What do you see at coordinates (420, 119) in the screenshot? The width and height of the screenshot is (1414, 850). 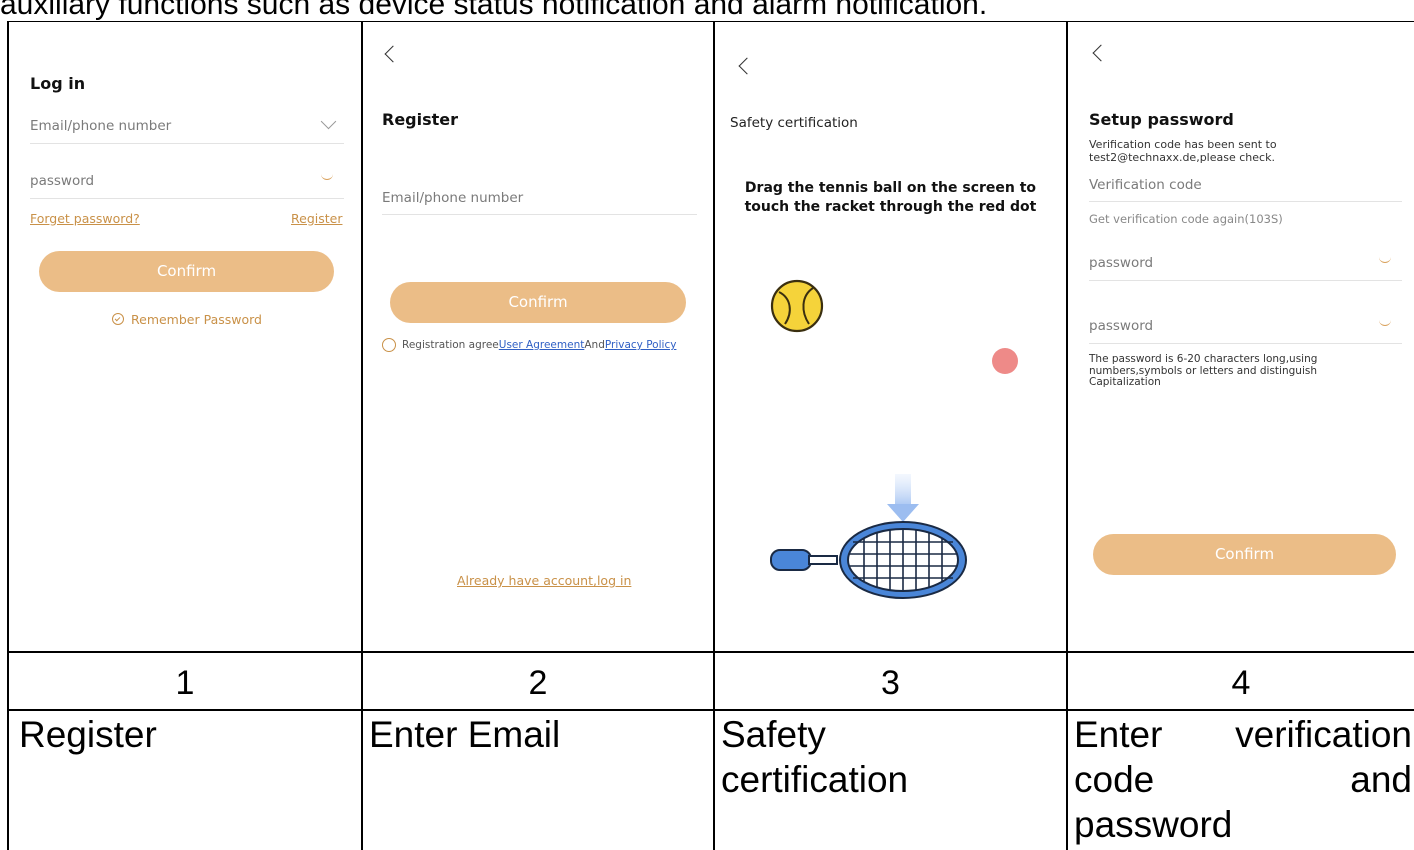 I see `page-title: Register` at bounding box center [420, 119].